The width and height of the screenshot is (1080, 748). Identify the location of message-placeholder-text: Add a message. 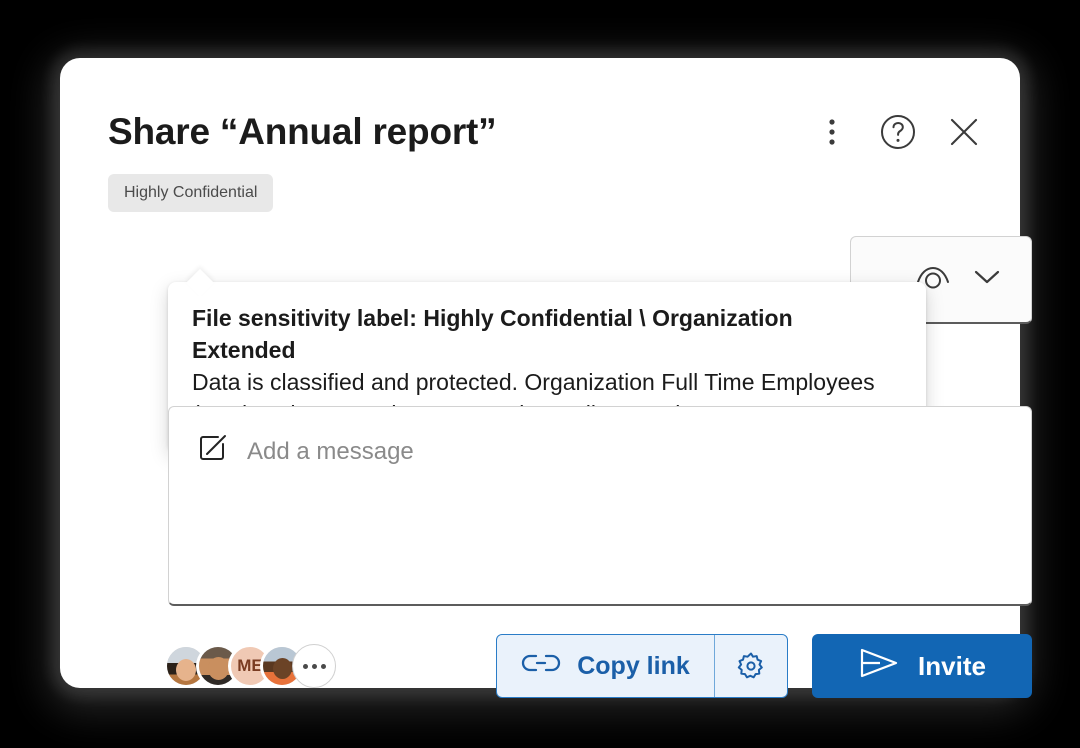
(330, 451).